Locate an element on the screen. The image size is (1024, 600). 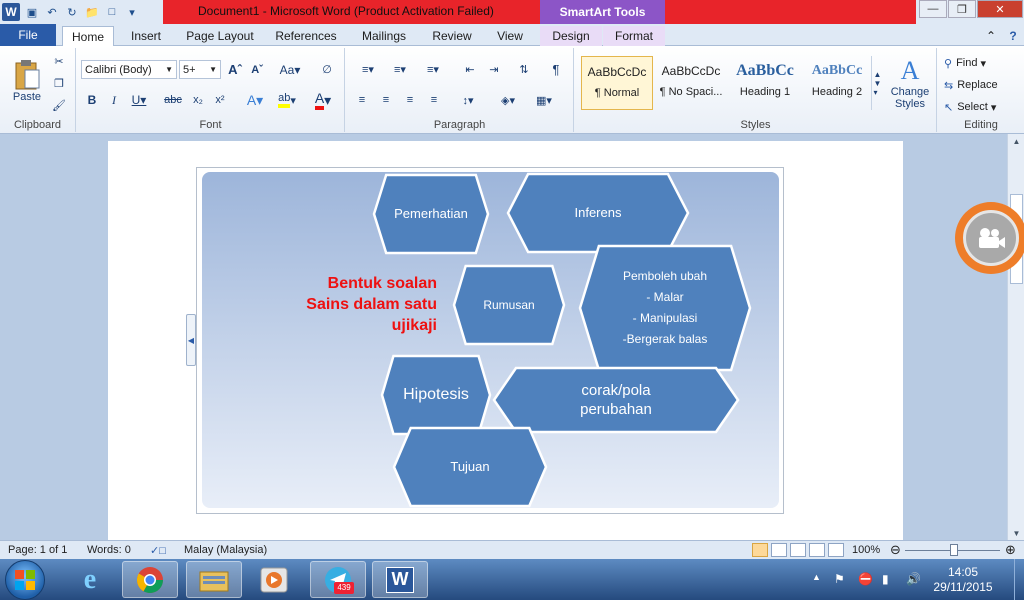
styles-scroll: ▲ ▼ ▾ is located at coordinates (877, 83).